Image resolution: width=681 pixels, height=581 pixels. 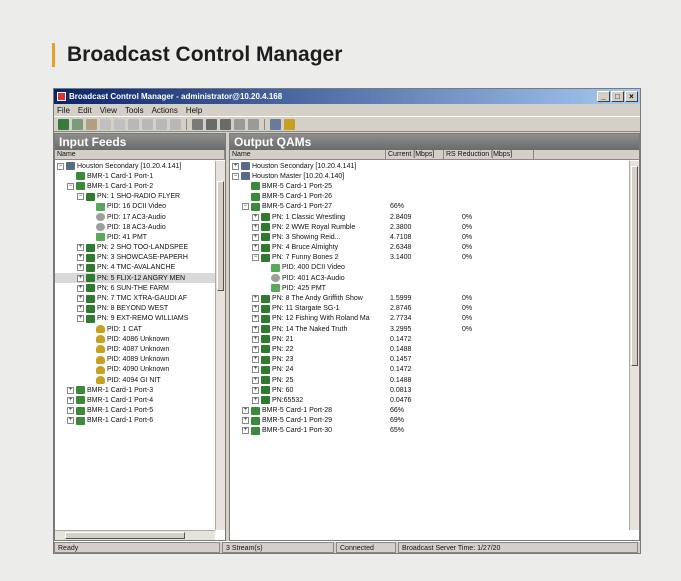 What do you see at coordinates (135, 176) in the screenshot?
I see `tree-row: BMR-1 Card-1 Port-1` at bounding box center [135, 176].